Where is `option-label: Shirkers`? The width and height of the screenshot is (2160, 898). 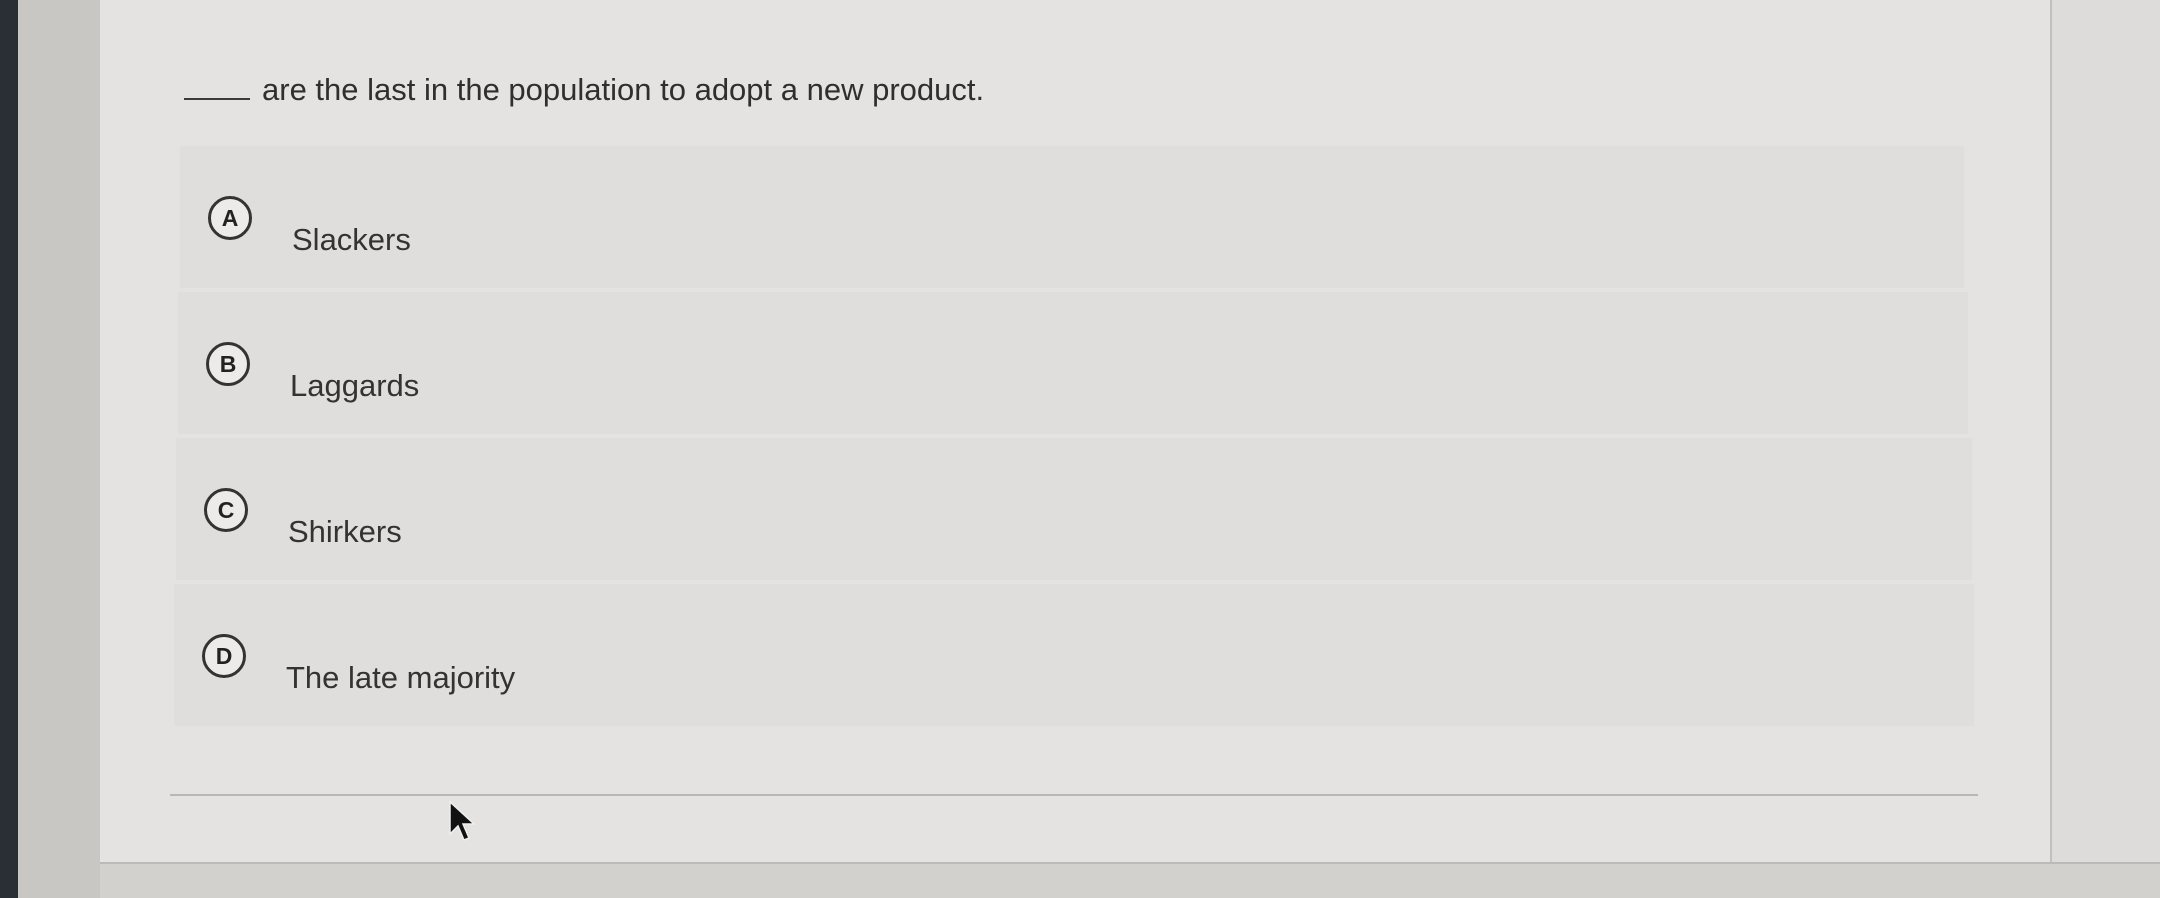 option-label: Shirkers is located at coordinates (345, 531).